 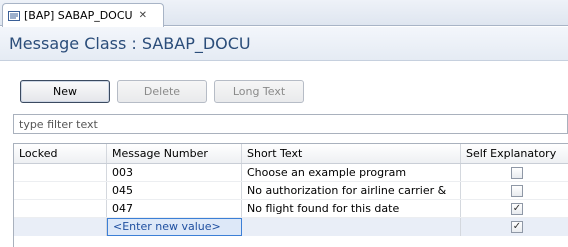 I want to click on new-button: New, so click(x=65, y=91).